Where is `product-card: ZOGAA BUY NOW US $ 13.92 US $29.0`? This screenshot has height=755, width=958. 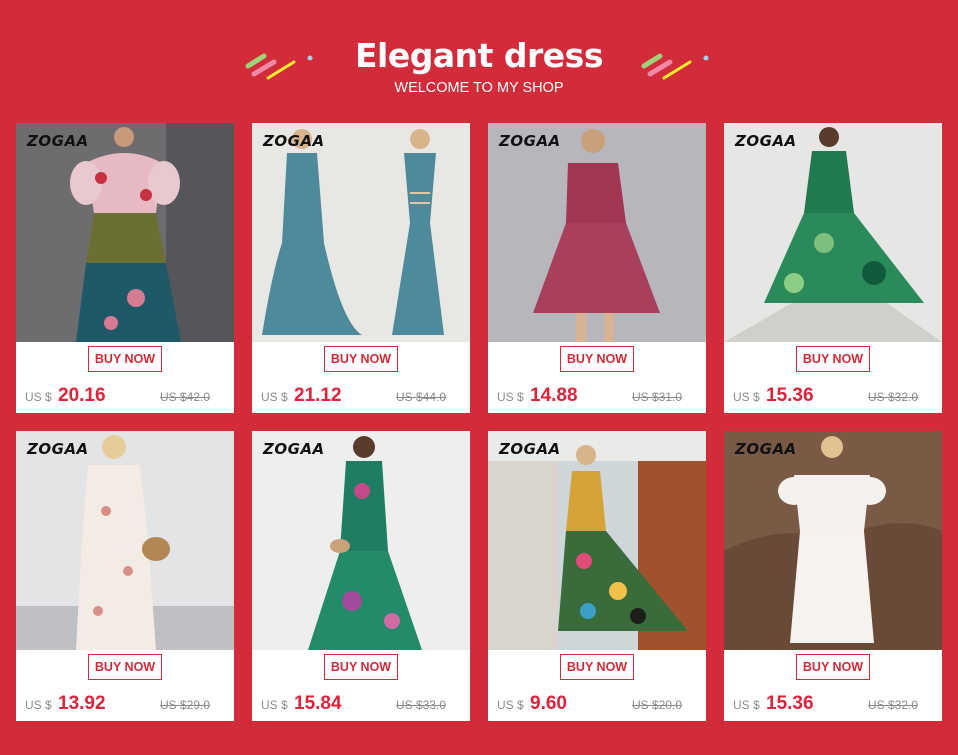 product-card: ZOGAA BUY NOW US $ 13.92 US $29.0 is located at coordinates (125, 576).